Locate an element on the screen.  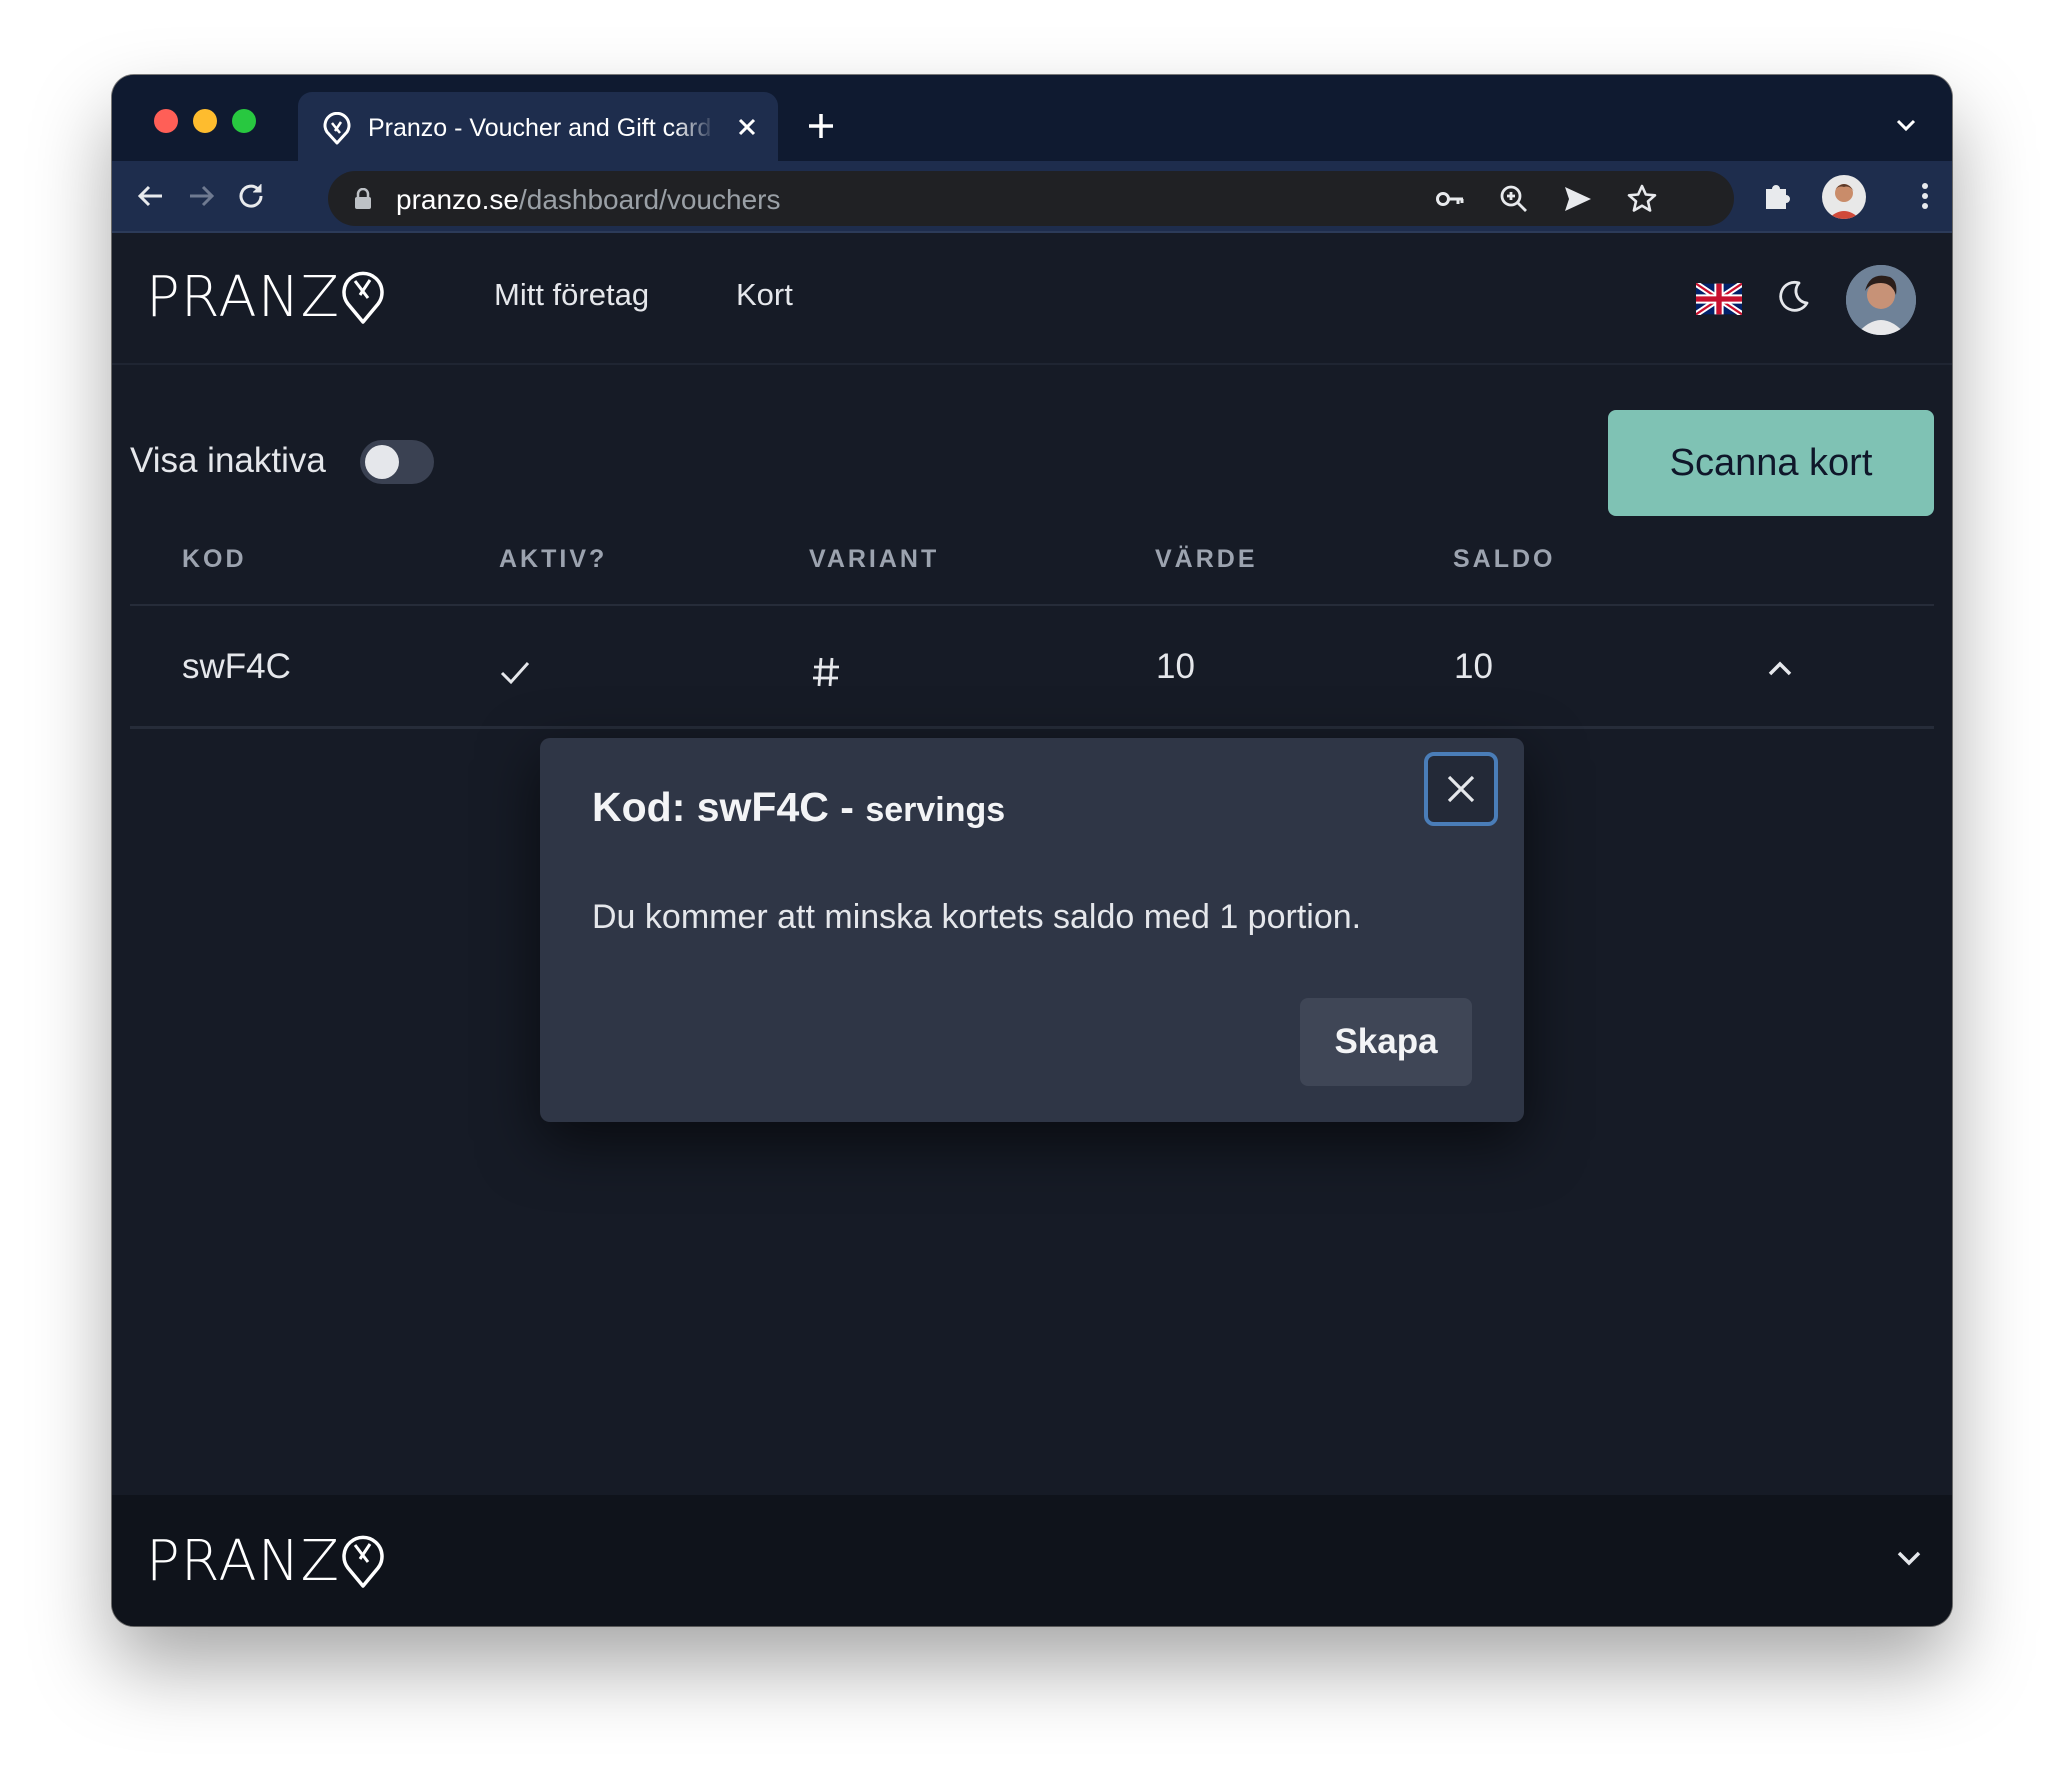
uk-flag-icon is located at coordinates (1719, 299).